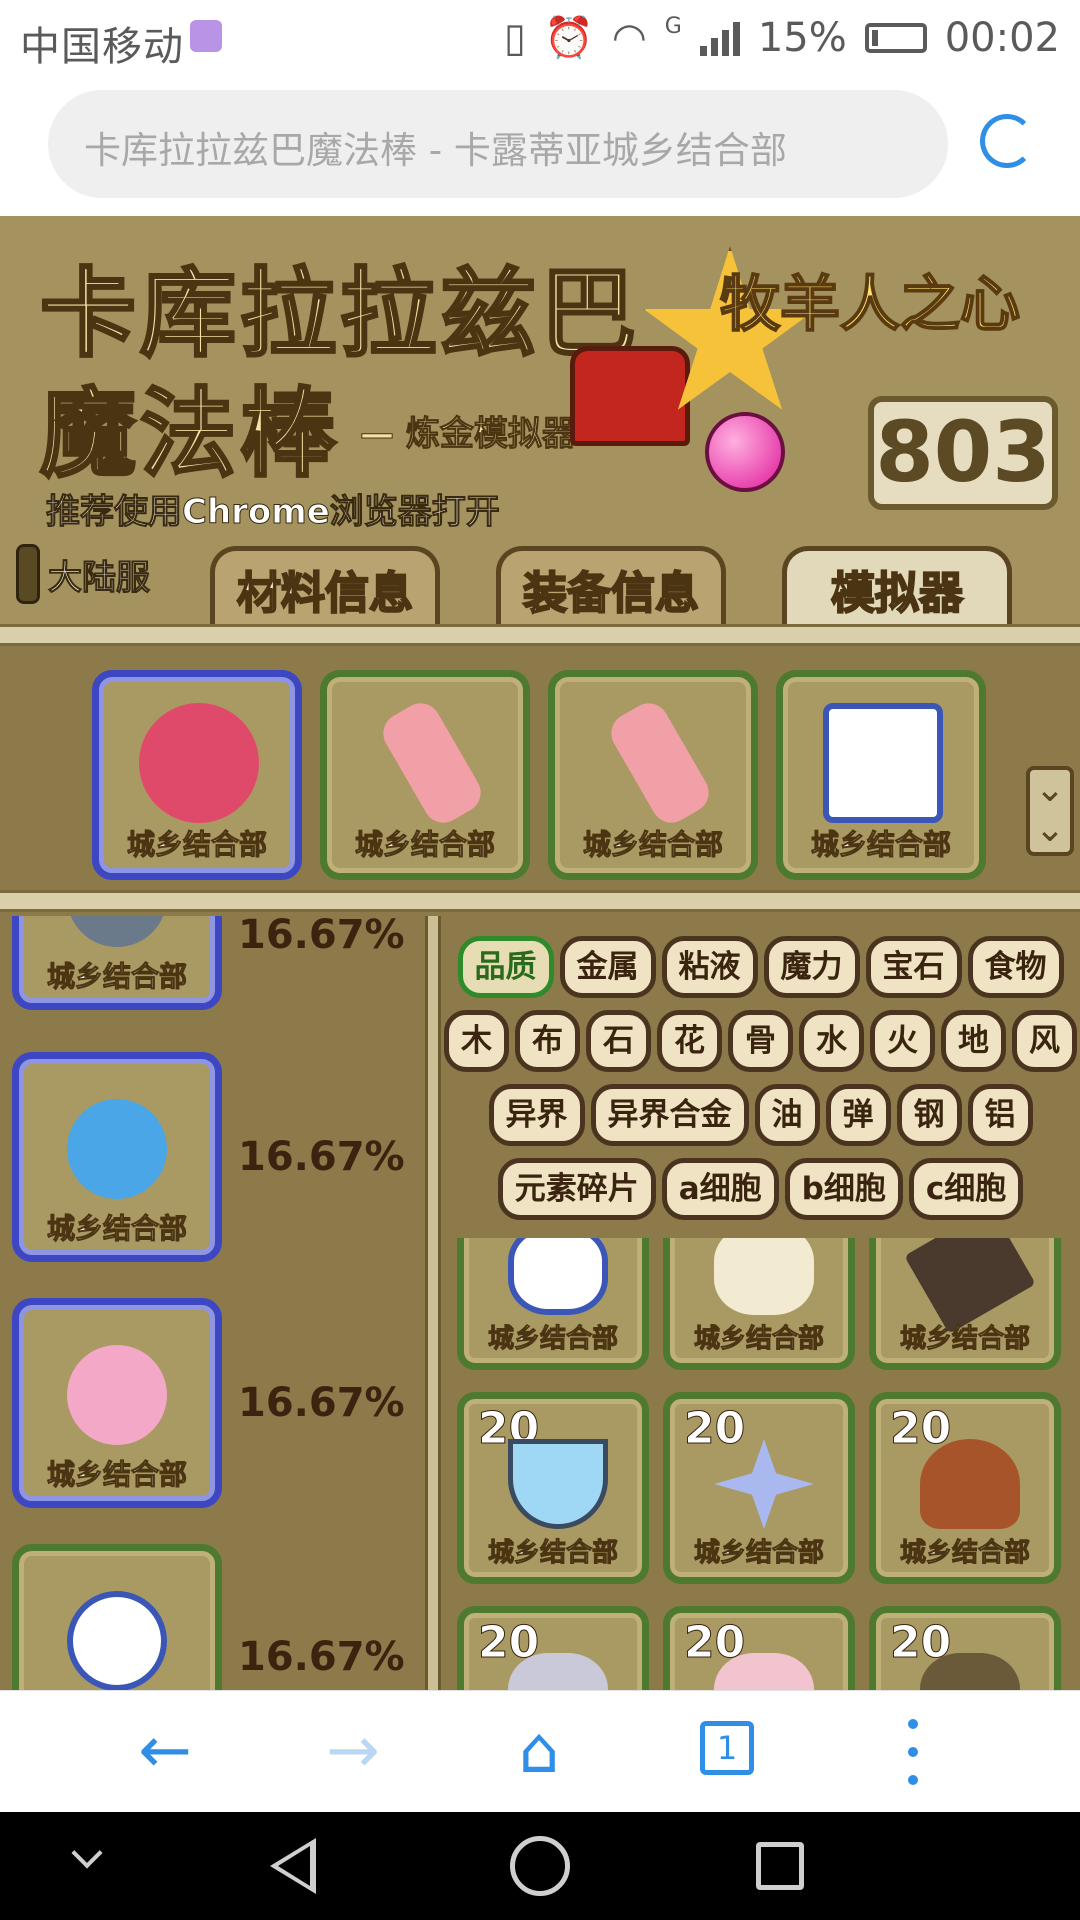 The width and height of the screenshot is (1080, 1920). Describe the element at coordinates (929, 1115) in the screenshot. I see `filter-chip: 钢` at that location.